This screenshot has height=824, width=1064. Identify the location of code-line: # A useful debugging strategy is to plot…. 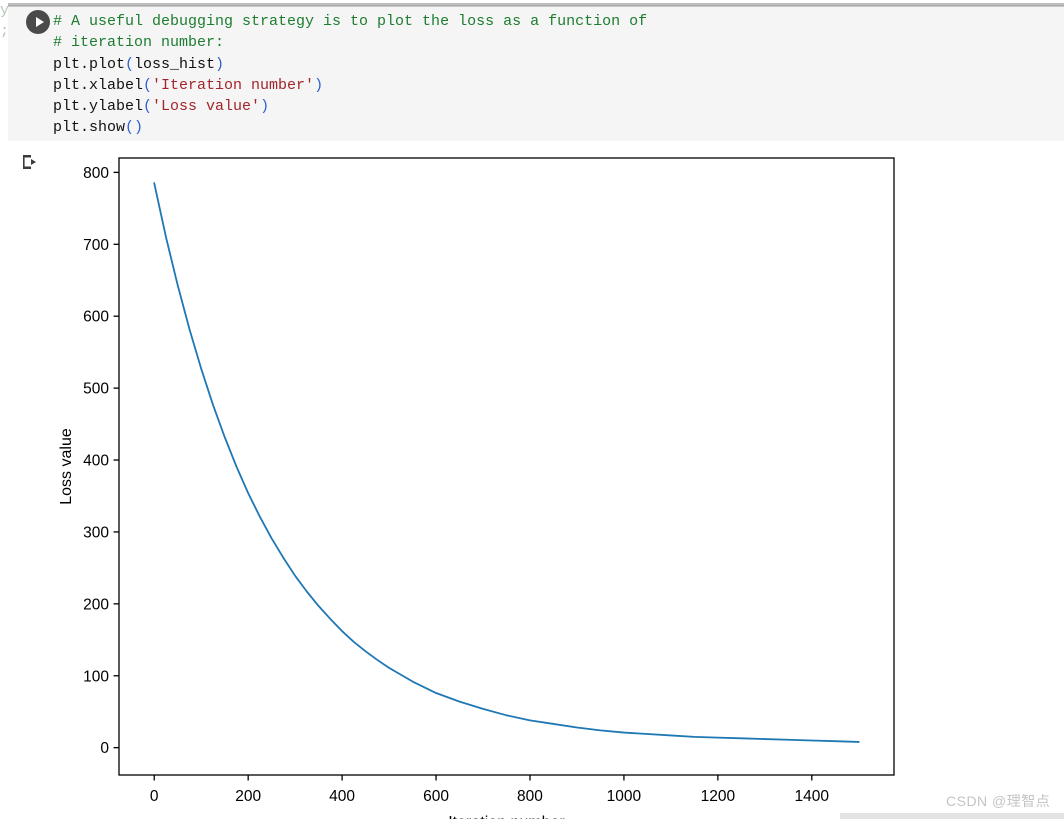
(556, 21).